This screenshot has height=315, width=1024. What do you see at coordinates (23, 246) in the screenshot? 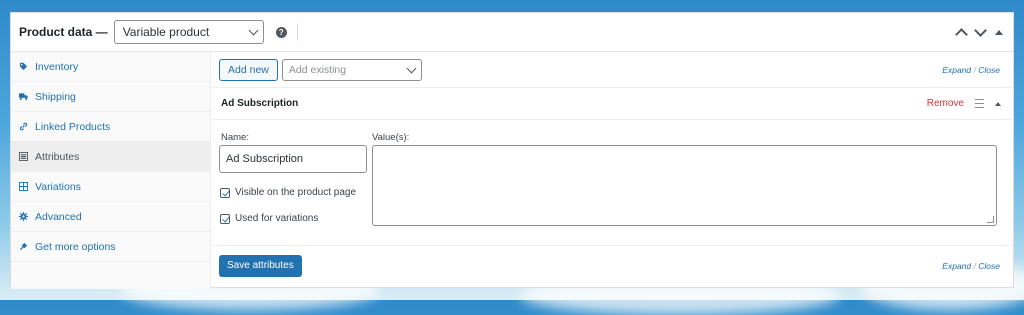
I see `plug-icon` at bounding box center [23, 246].